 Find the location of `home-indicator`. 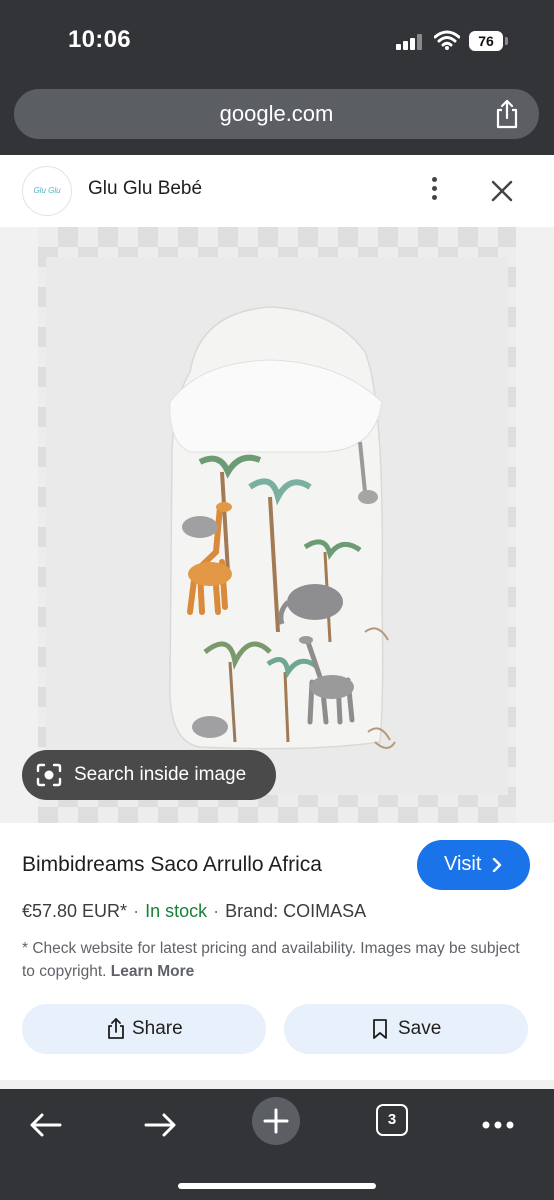

home-indicator is located at coordinates (277, 1186).